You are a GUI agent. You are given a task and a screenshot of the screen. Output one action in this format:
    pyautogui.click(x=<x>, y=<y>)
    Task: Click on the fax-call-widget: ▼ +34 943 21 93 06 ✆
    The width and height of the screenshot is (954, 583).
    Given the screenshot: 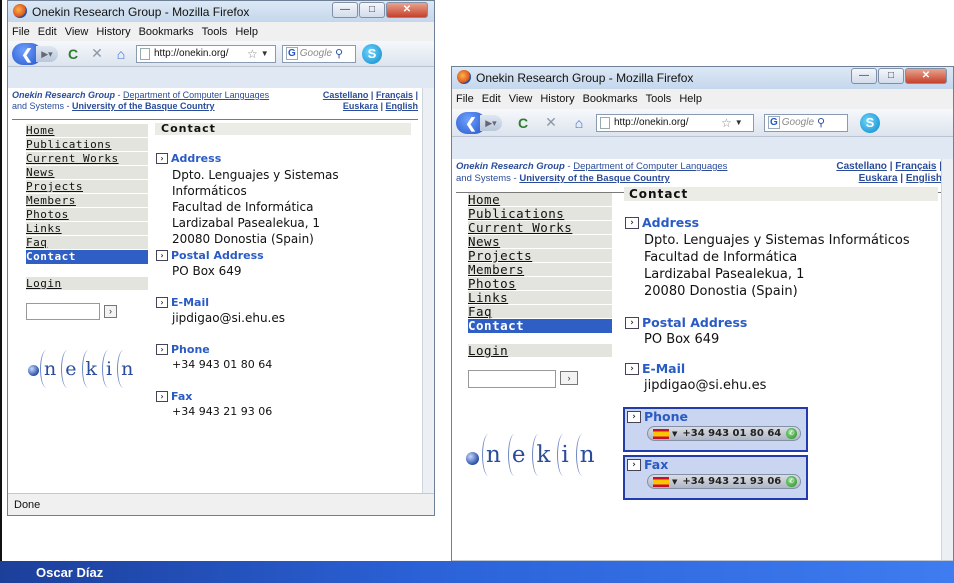 What is the action you would take?
    pyautogui.click(x=724, y=481)
    